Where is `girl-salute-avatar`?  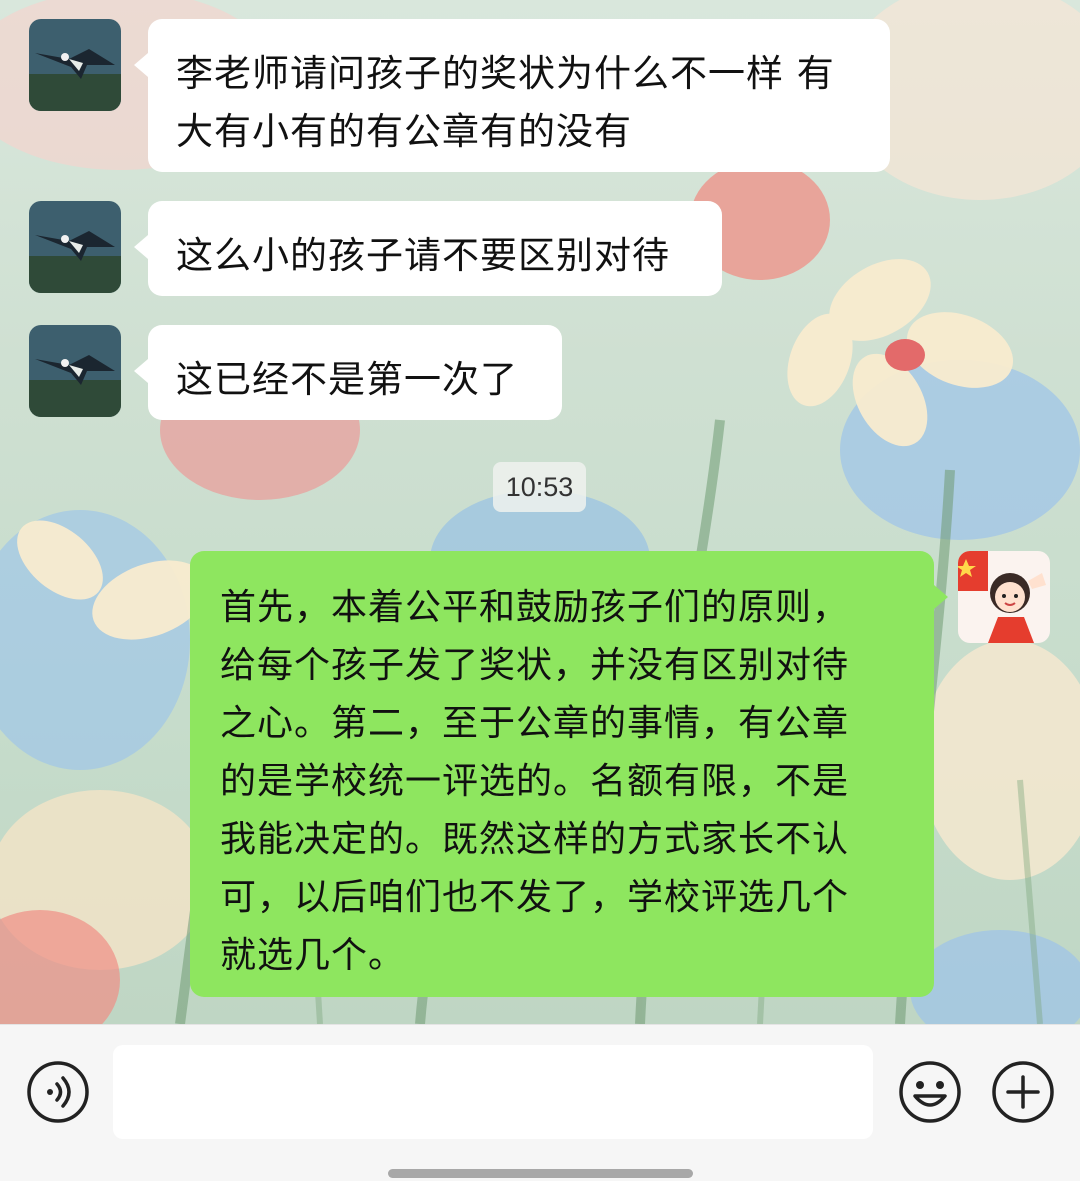
girl-salute-avatar is located at coordinates (1004, 597).